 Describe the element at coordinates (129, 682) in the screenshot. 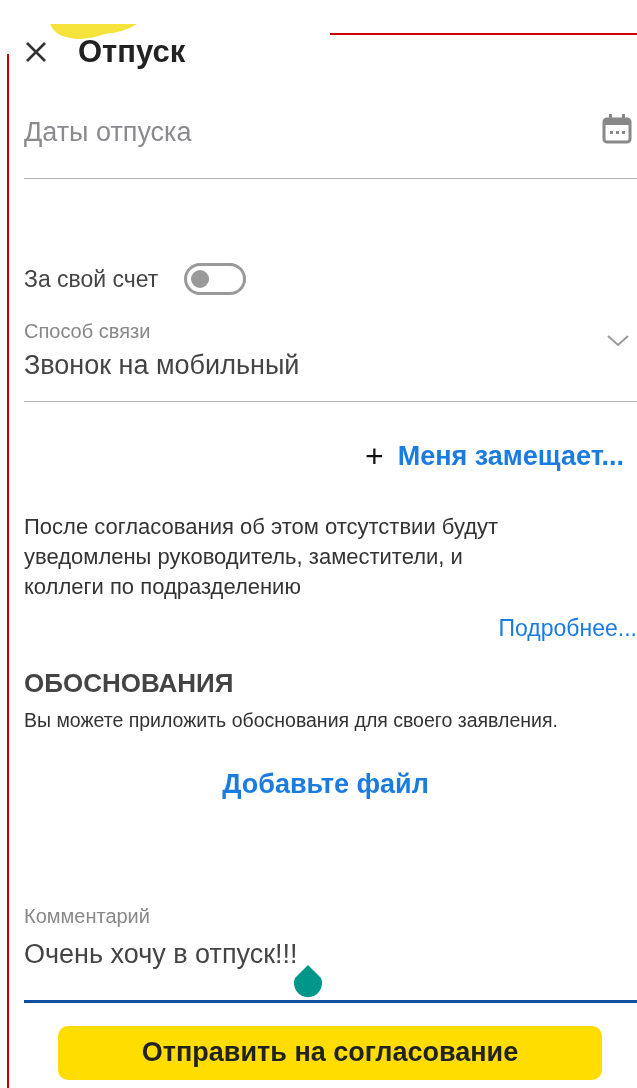

I see `section-heading: ОБОСНОВАНИЯ` at that location.